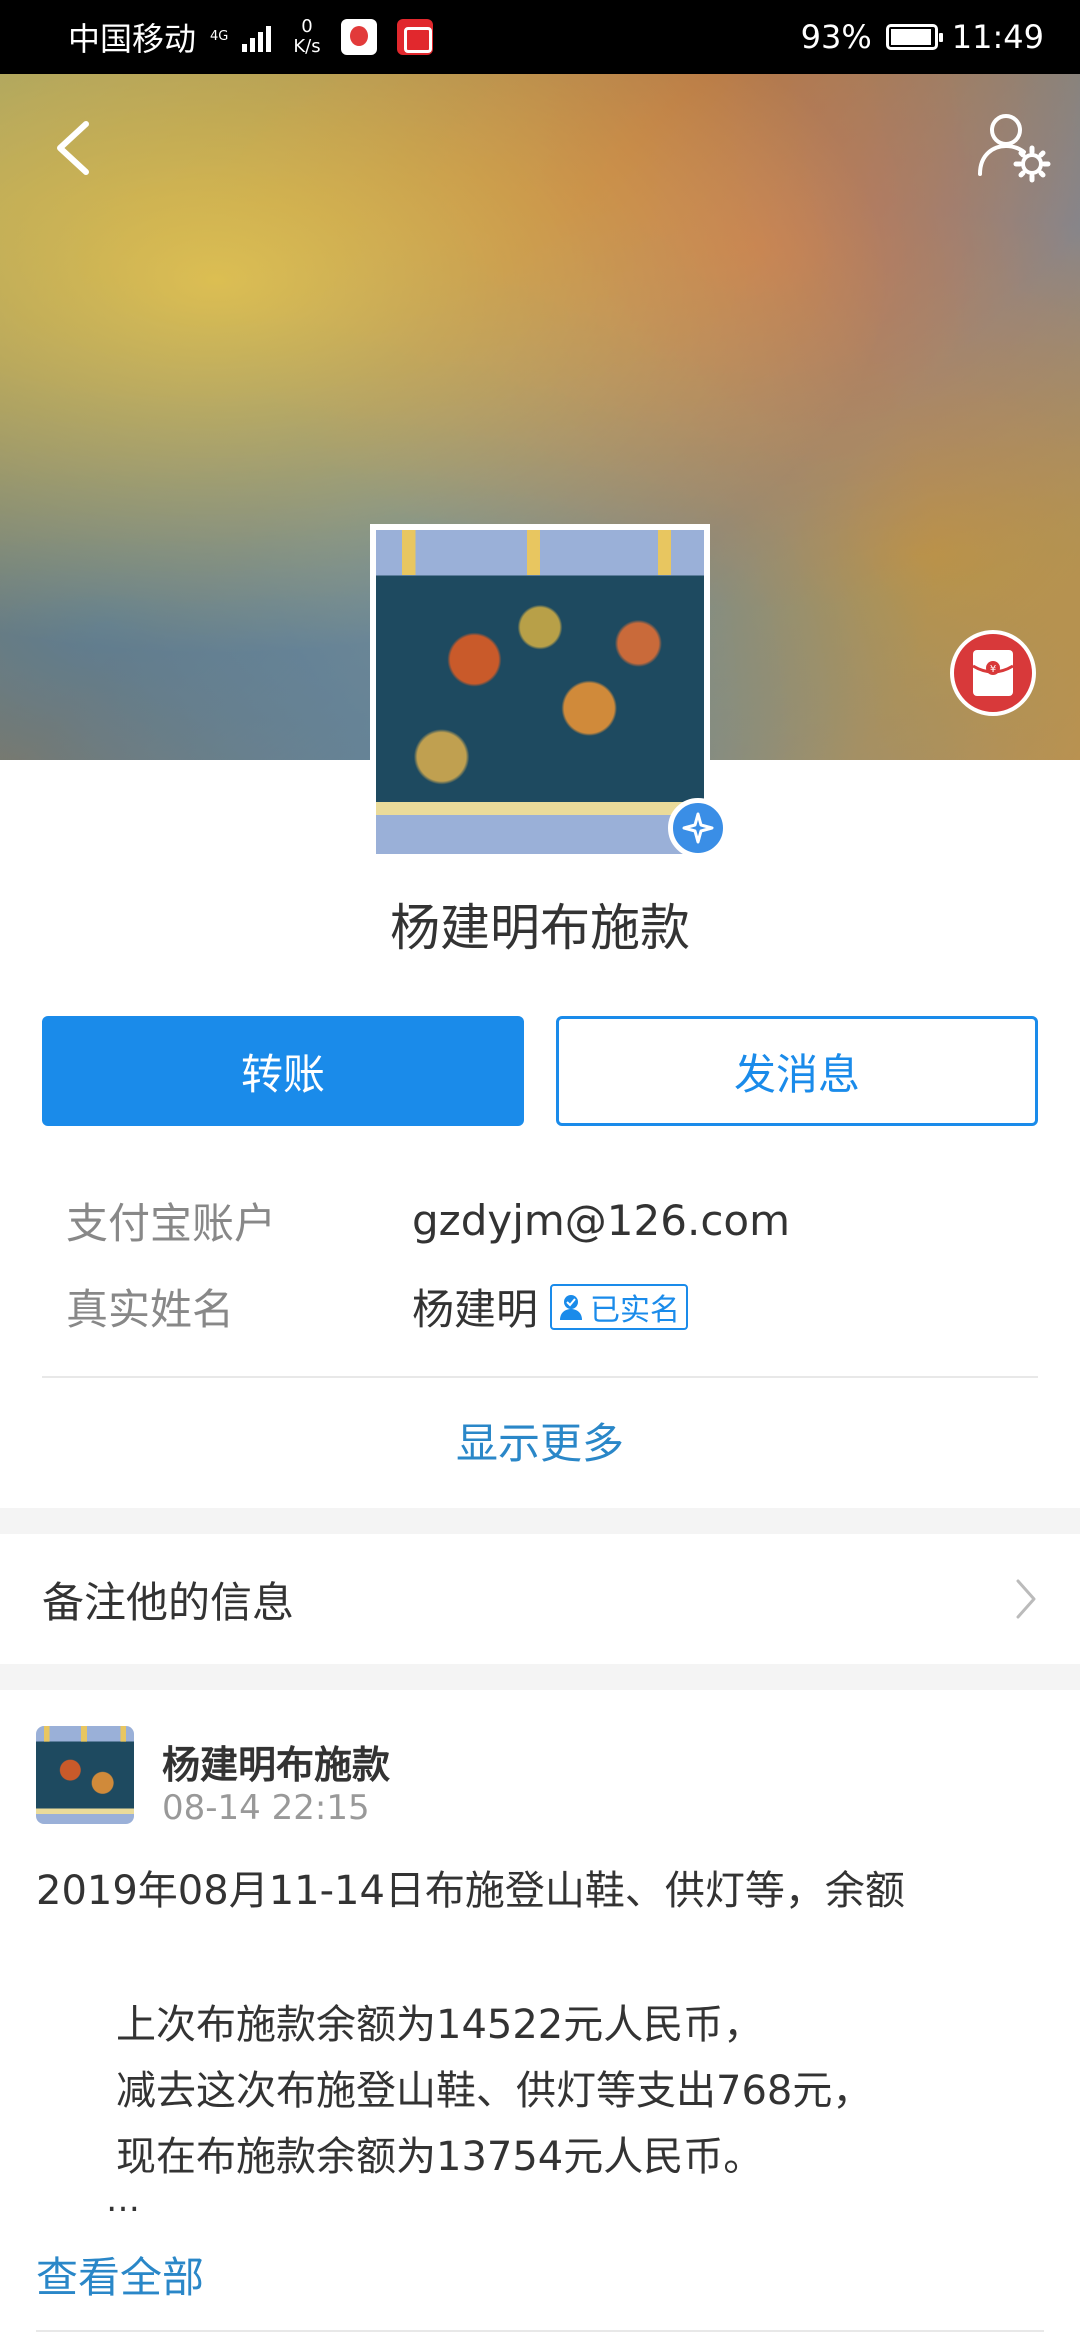  Describe the element at coordinates (571, 1307) in the screenshot. I see `verified-person-icon` at that location.